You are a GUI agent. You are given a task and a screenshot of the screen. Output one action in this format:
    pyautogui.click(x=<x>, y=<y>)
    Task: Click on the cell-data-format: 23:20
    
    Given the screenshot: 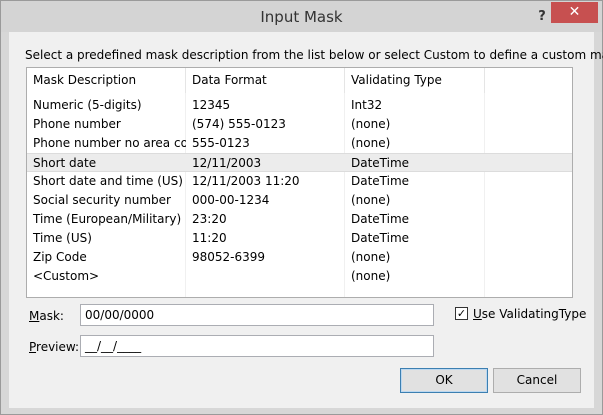 What is the action you would take?
    pyautogui.click(x=209, y=219)
    